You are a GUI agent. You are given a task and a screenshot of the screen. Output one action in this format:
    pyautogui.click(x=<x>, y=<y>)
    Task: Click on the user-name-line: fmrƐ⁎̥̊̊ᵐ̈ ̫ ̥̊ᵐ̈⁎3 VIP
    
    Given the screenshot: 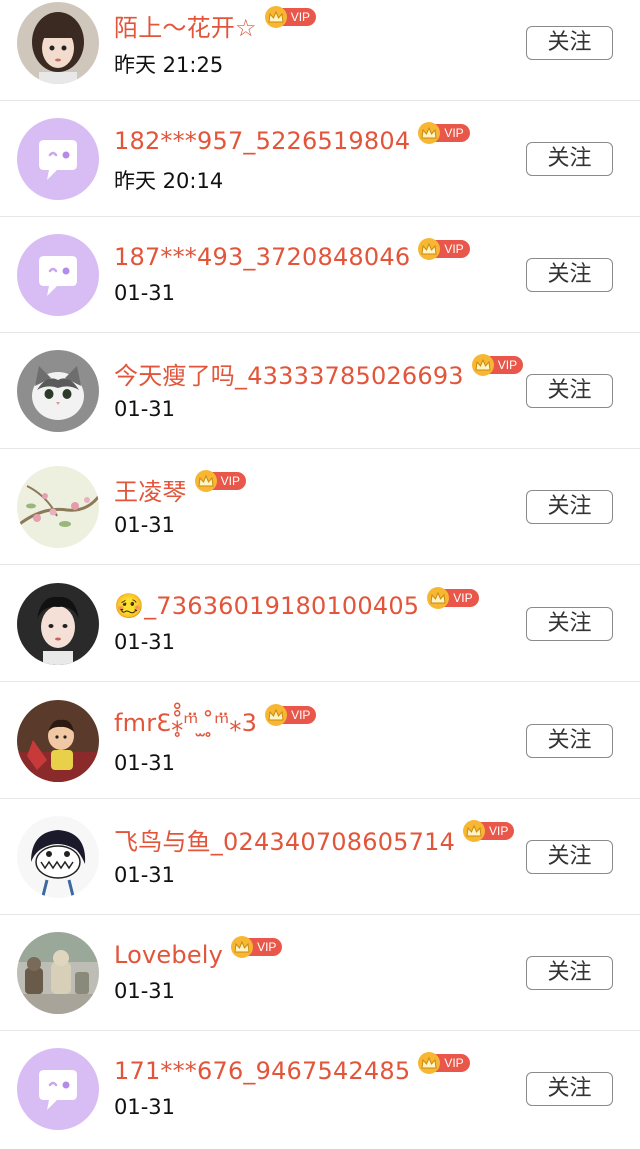 What is the action you would take?
    pyautogui.click(x=215, y=722)
    